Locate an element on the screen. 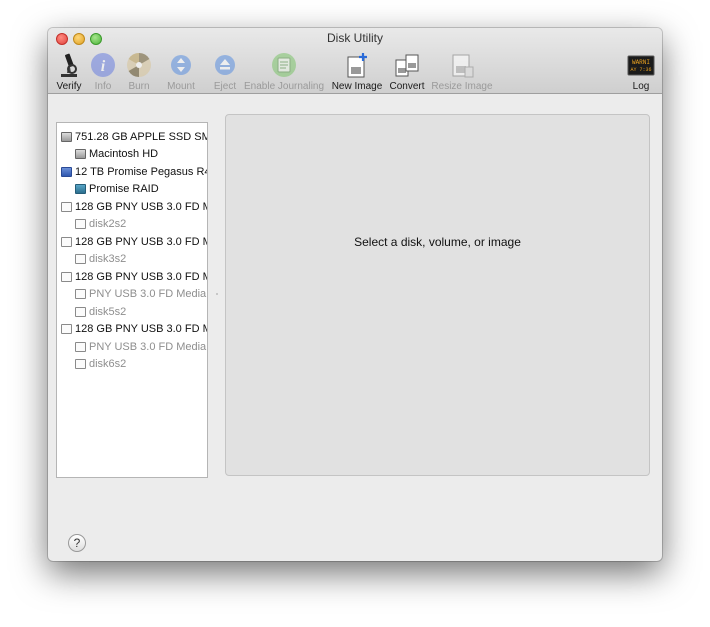  list-item-volume: disk6s2 is located at coordinates (132, 364).